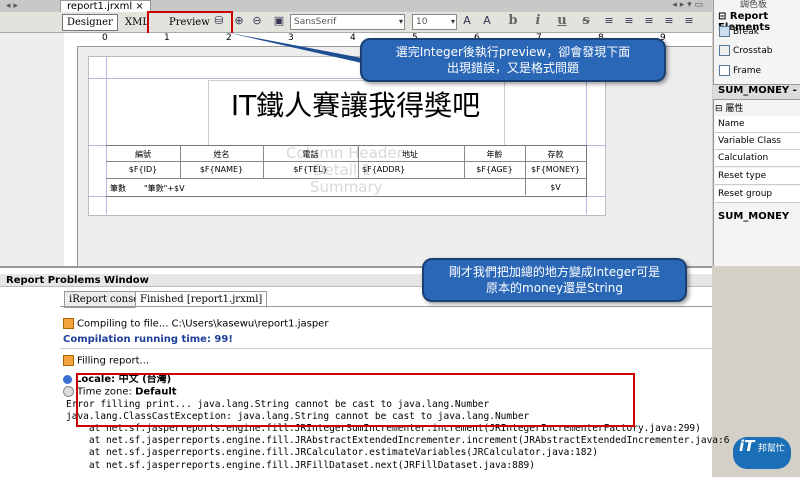 The width and height of the screenshot is (800, 477). I want to click on callout-bottom-line1: 剛才我們把加總的地方變成Integer可是, so click(554, 272).